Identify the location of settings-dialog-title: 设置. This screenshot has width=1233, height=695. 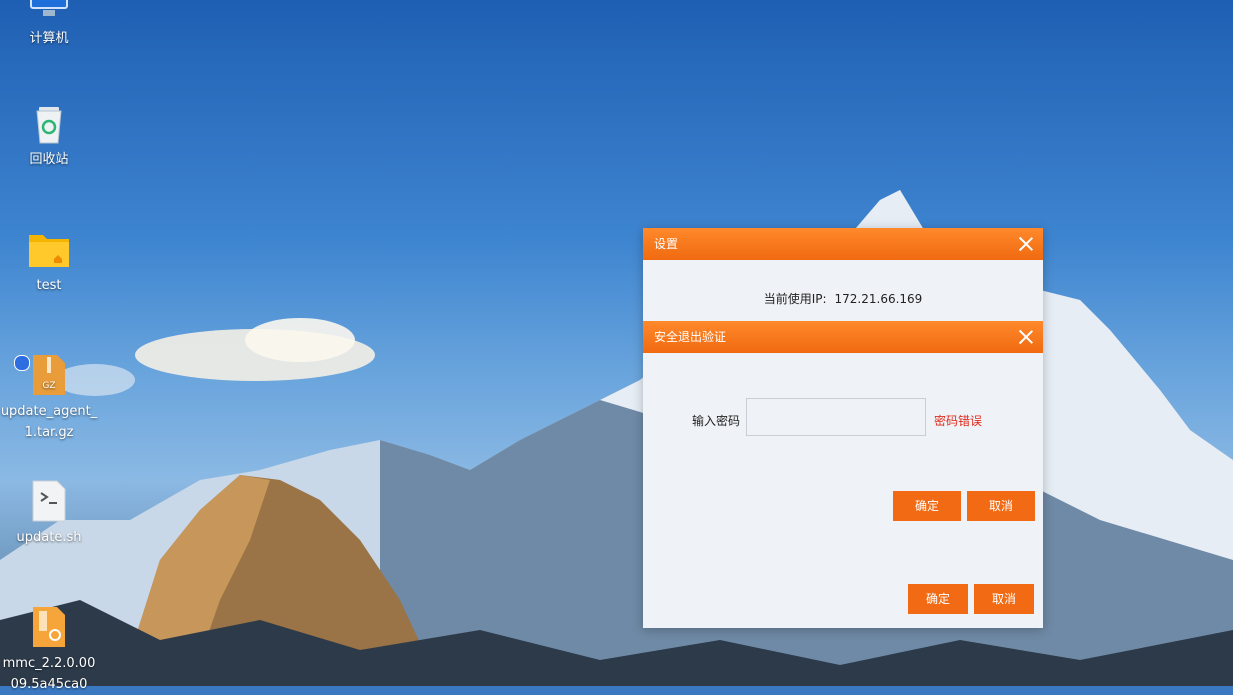
(666, 244).